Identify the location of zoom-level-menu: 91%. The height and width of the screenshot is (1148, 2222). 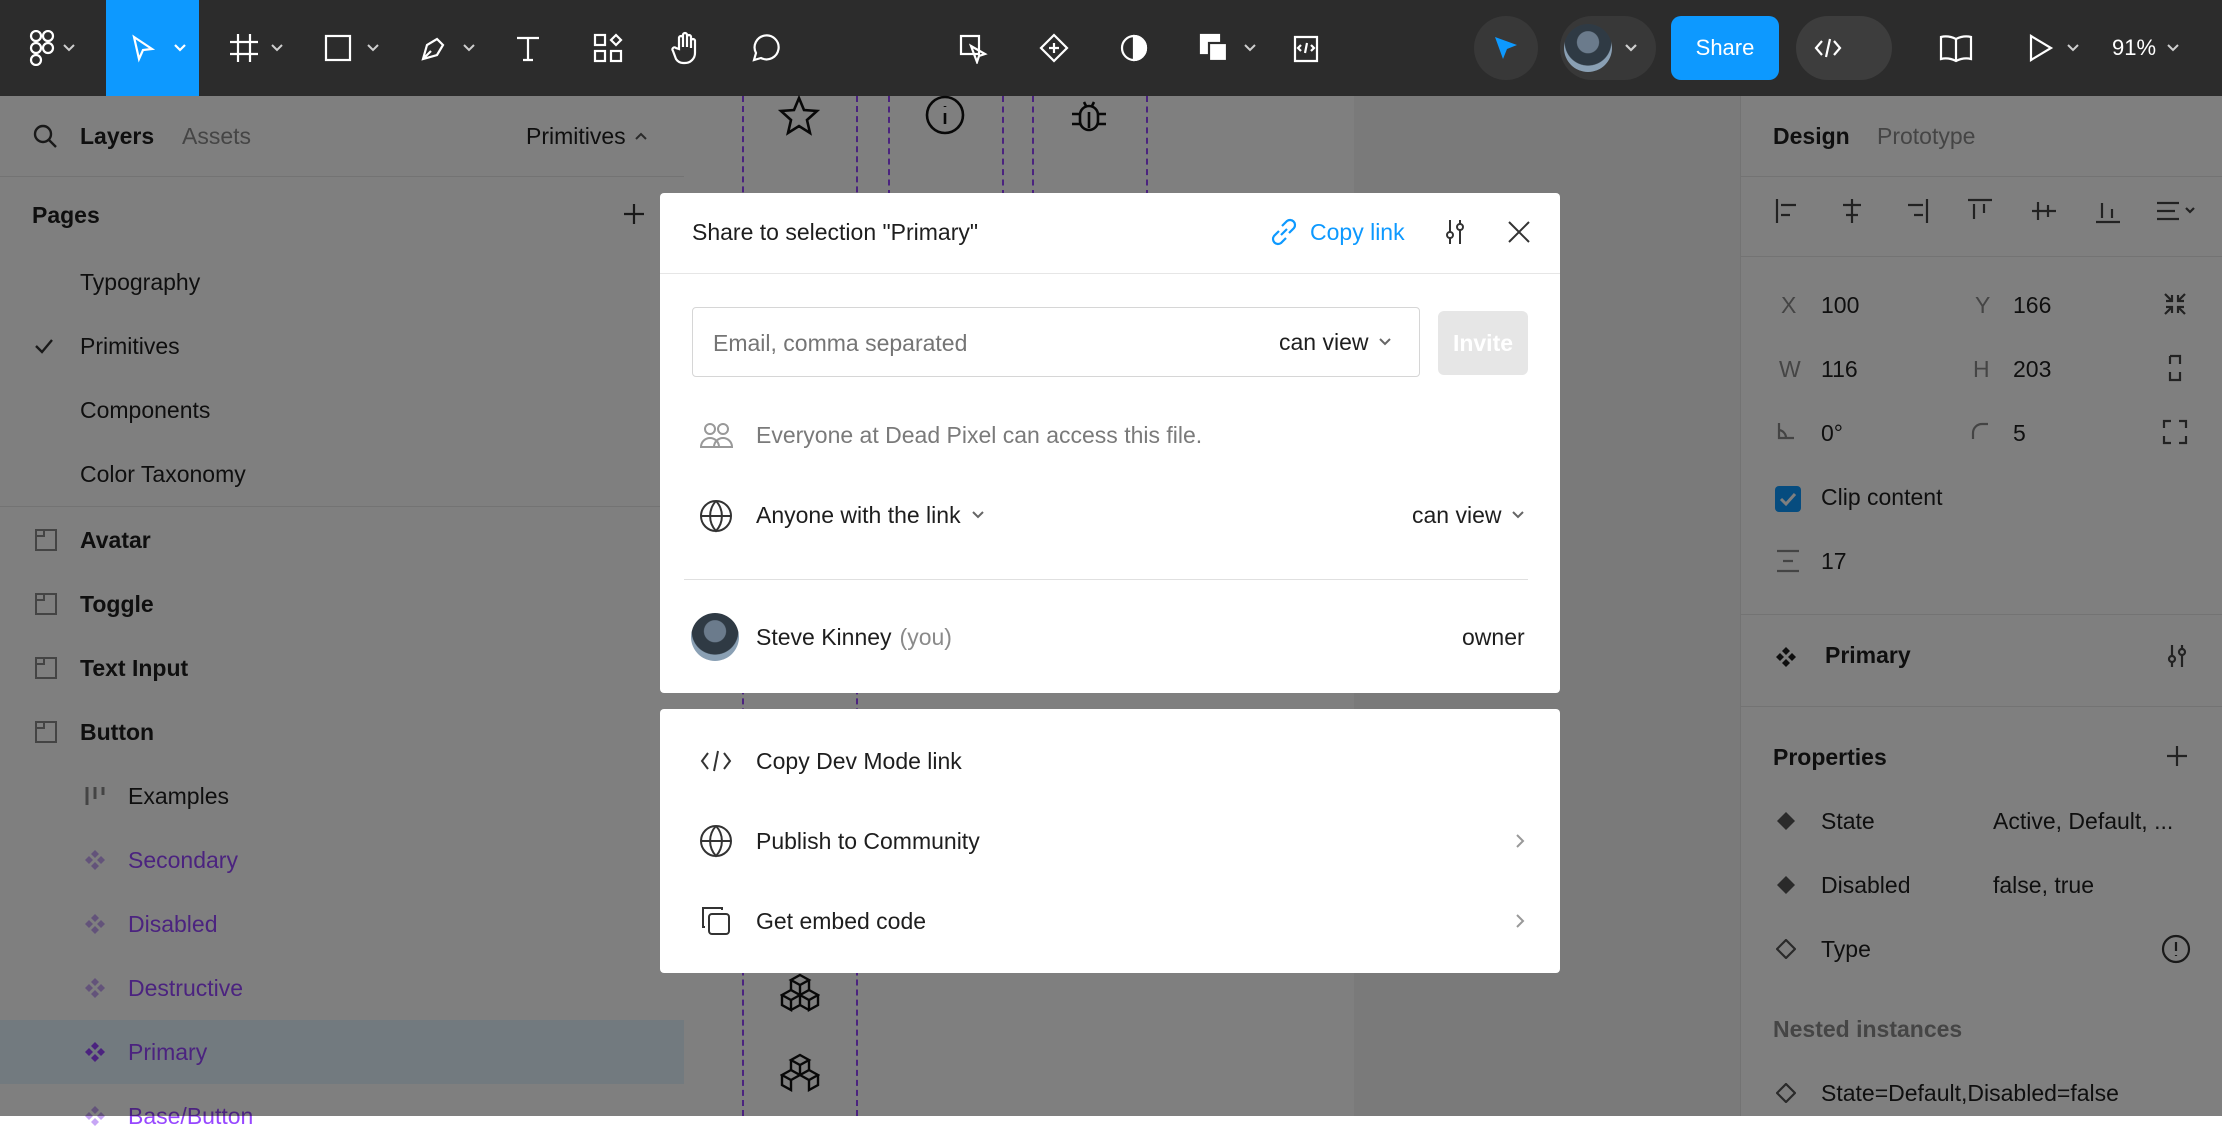
(2146, 48).